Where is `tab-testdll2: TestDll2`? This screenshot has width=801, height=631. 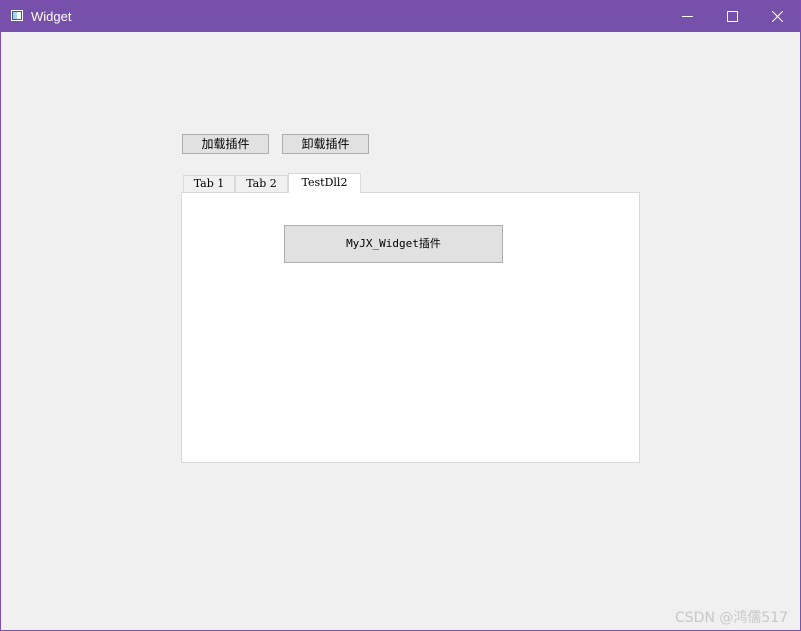
tab-testdll2: TestDll2 is located at coordinates (324, 183).